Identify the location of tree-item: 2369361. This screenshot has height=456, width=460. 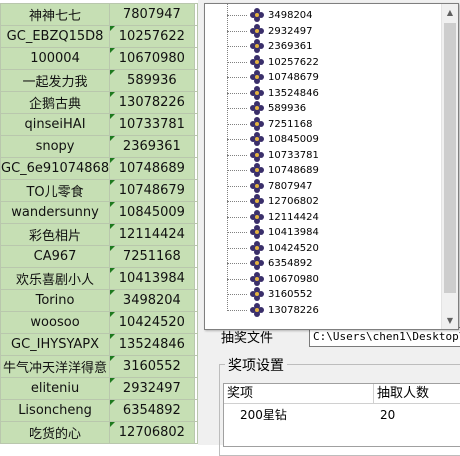
(332, 46).